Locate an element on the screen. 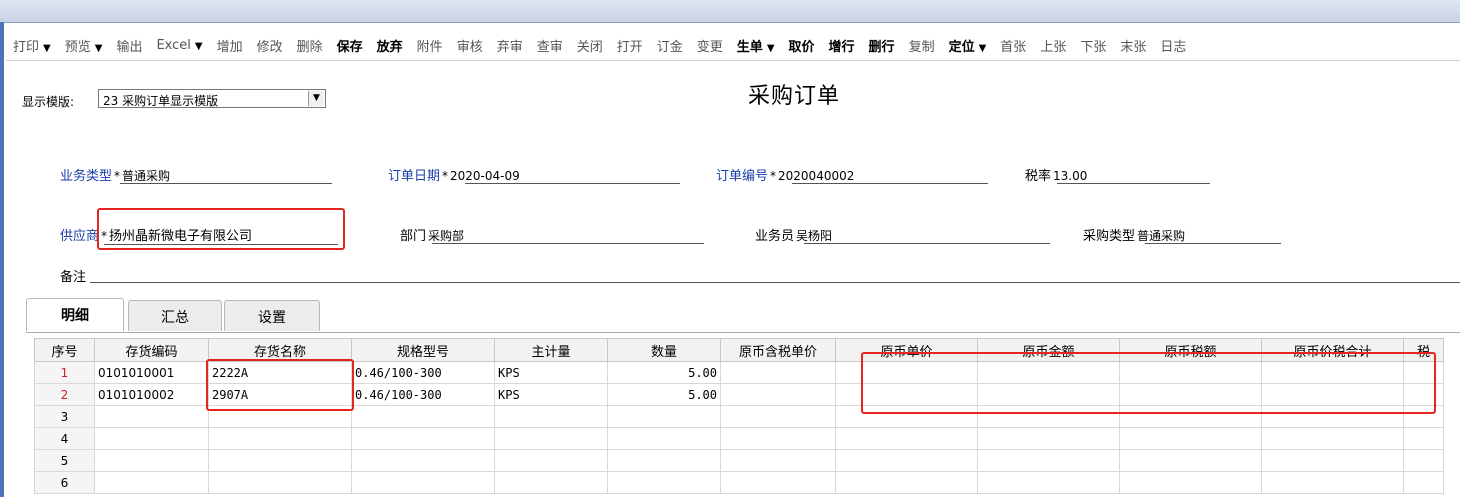 Image resolution: width=1460 pixels, height=498 pixels. toolbar-button: 关闭 is located at coordinates (590, 45).